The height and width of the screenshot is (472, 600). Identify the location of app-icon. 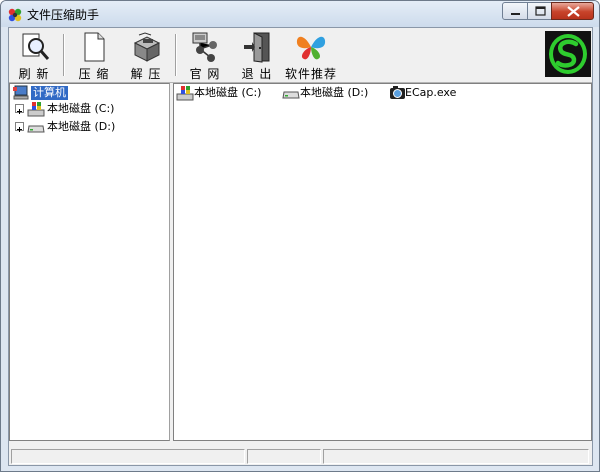
(15, 15).